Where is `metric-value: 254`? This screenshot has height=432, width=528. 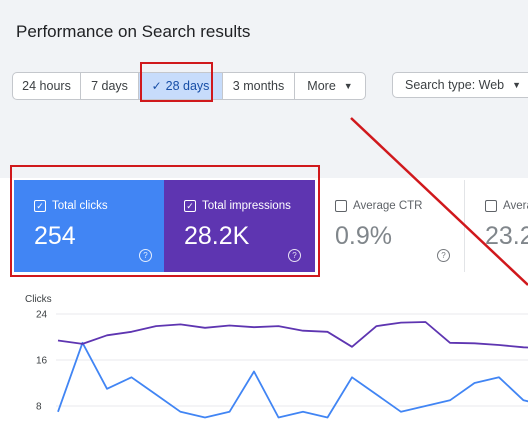 metric-value: 254 is located at coordinates (55, 236).